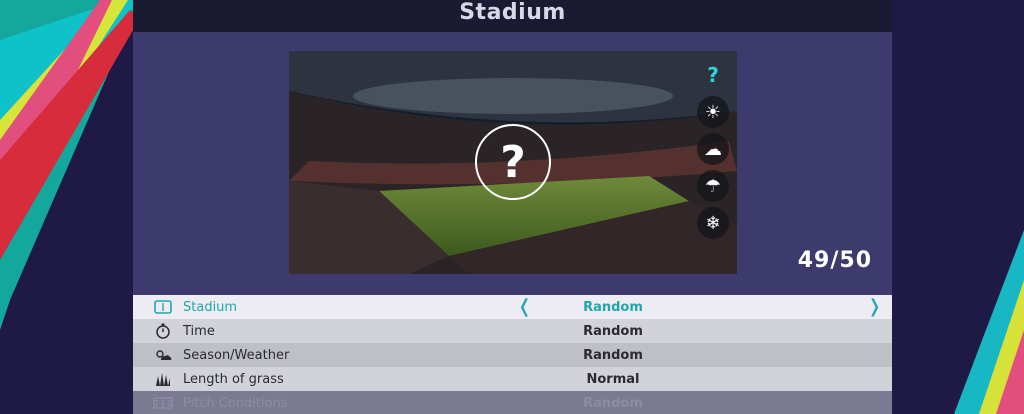 The image size is (1024, 414). I want to click on weather-sunny-icon: ☀, so click(713, 112).